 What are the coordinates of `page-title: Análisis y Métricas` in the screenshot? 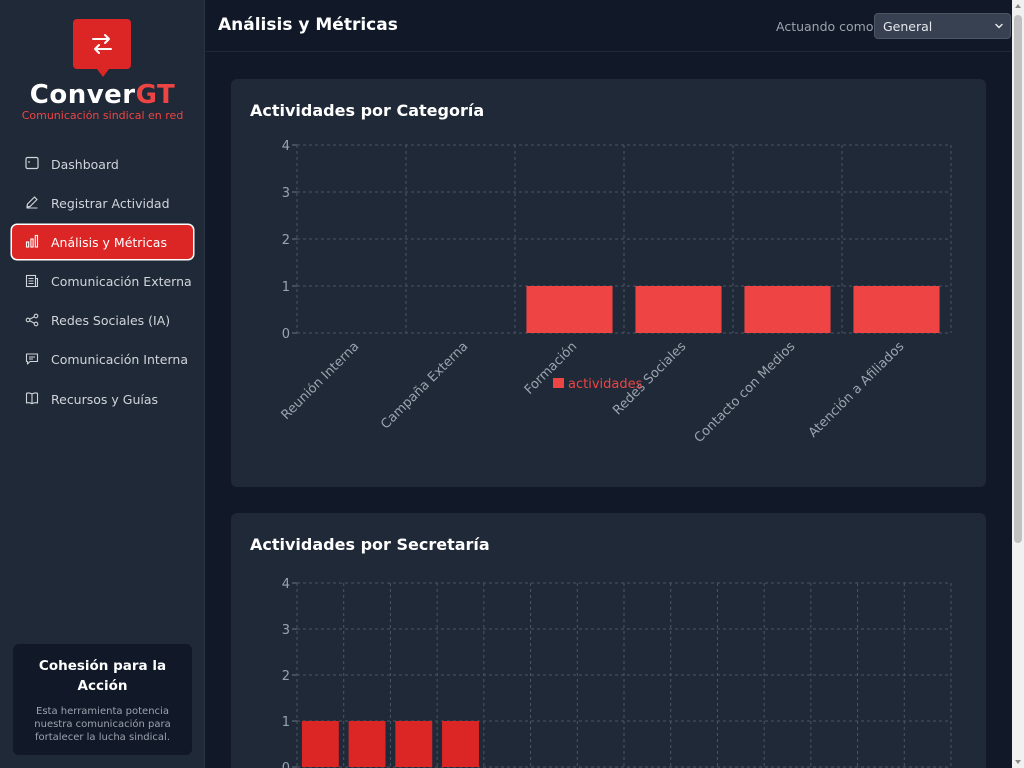 It's located at (308, 25).